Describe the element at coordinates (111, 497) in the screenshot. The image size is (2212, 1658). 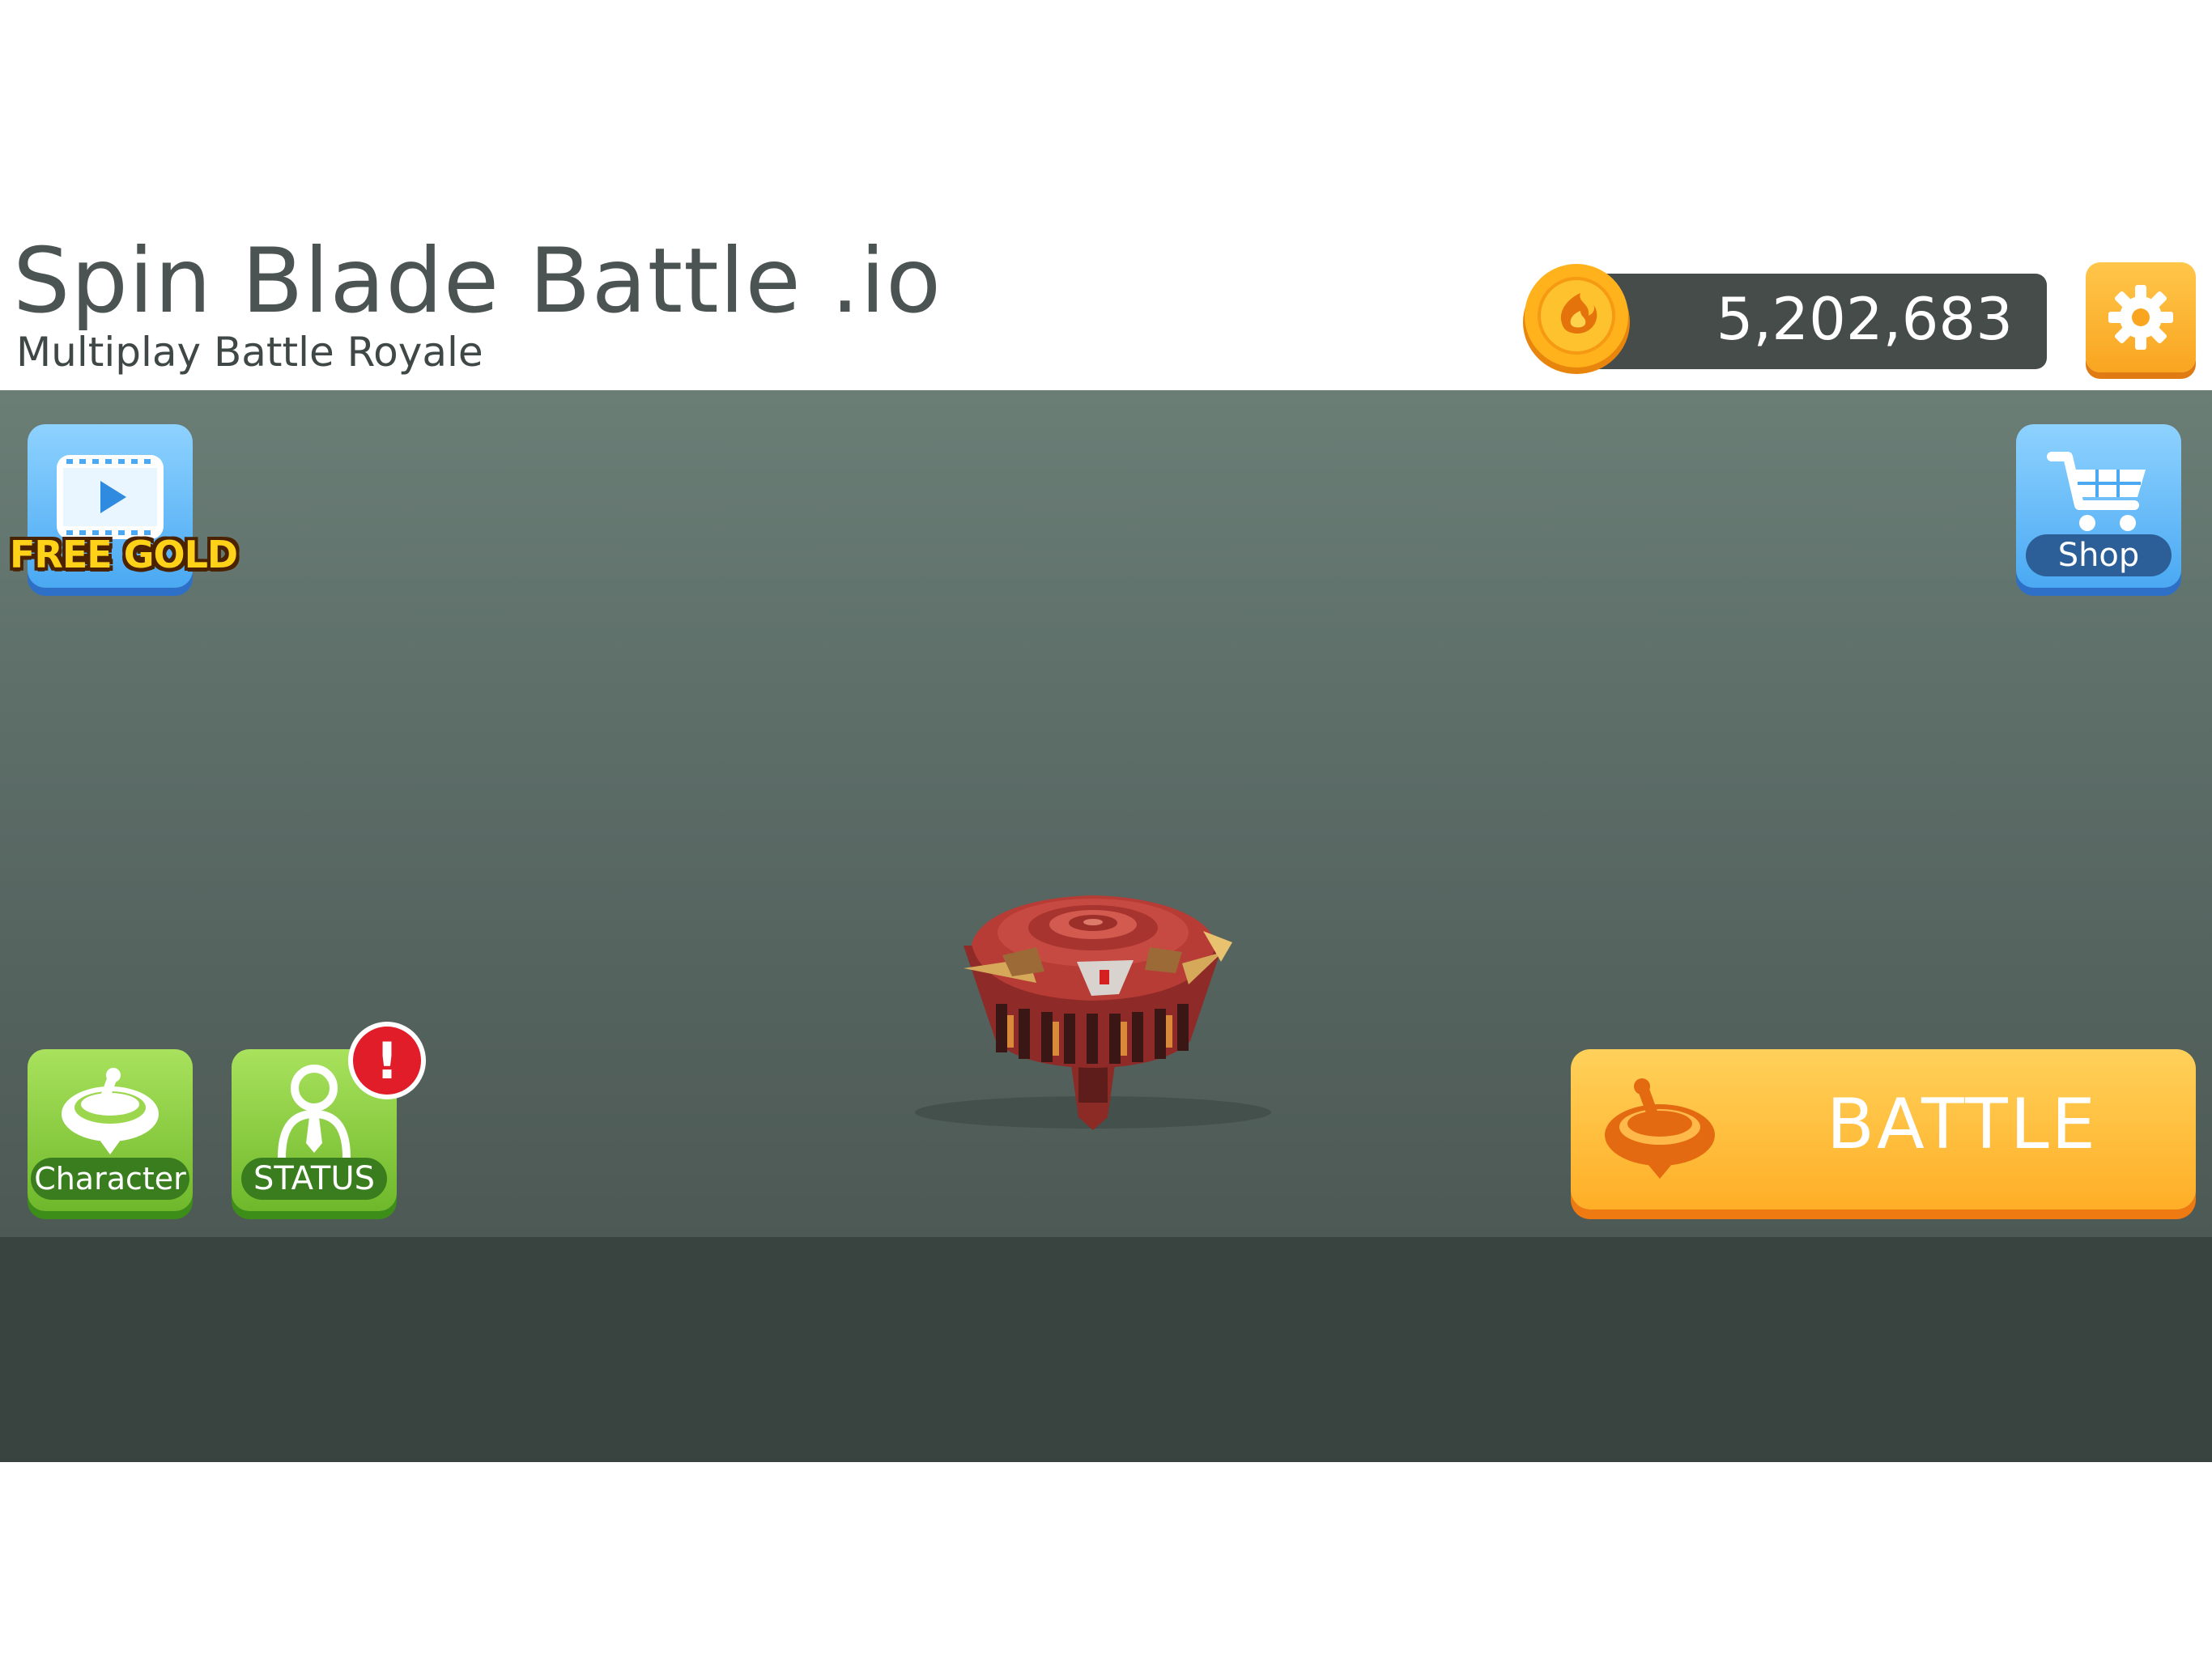
I see `video-play-icon` at that location.